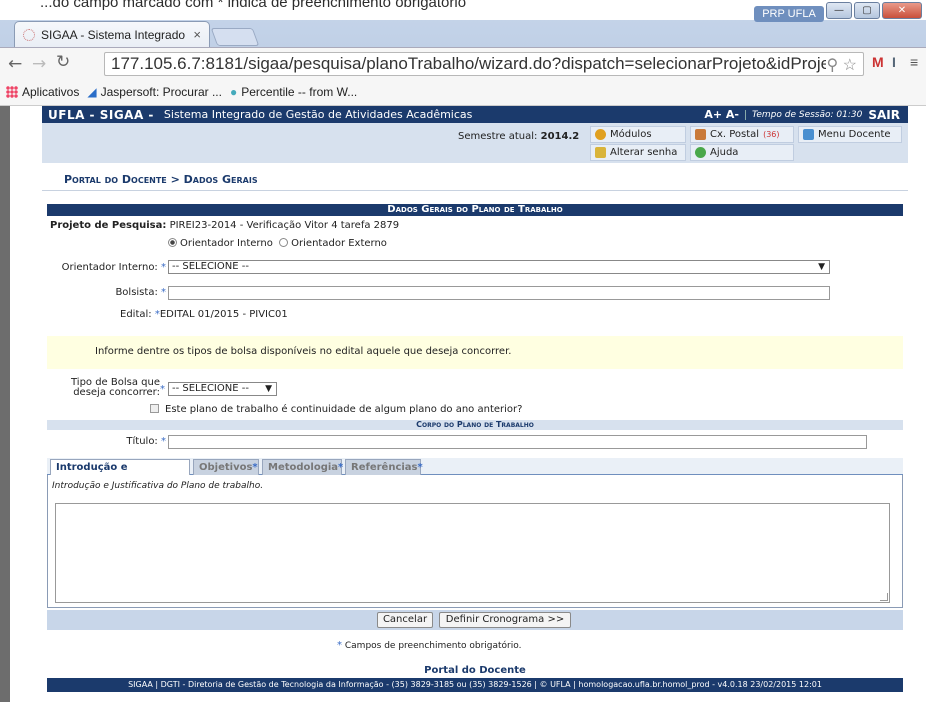 This screenshot has width=926, height=702. I want to click on modulos-icon, so click(600, 134).